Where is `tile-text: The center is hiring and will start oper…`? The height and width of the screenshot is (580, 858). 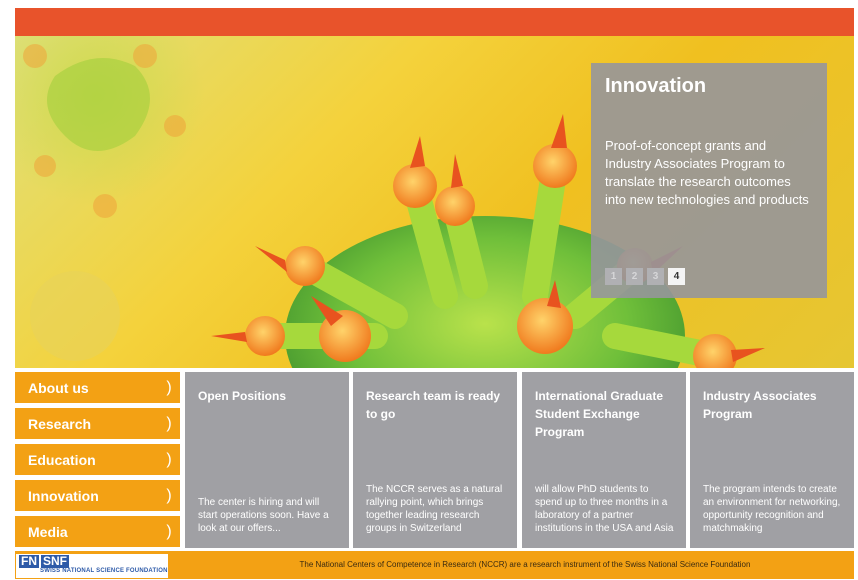 tile-text: The center is hiring and will start oper… is located at coordinates (263, 515).